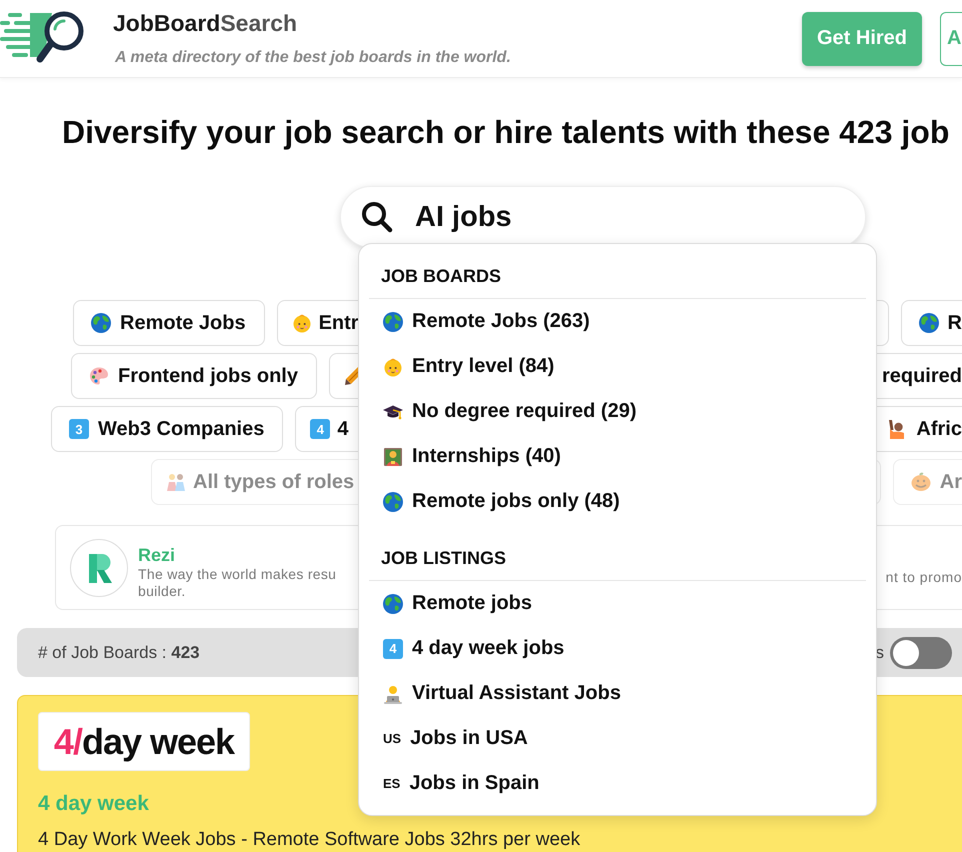  What do you see at coordinates (144, 741) in the screenshot?
I see `company-logo: 4/day week` at bounding box center [144, 741].